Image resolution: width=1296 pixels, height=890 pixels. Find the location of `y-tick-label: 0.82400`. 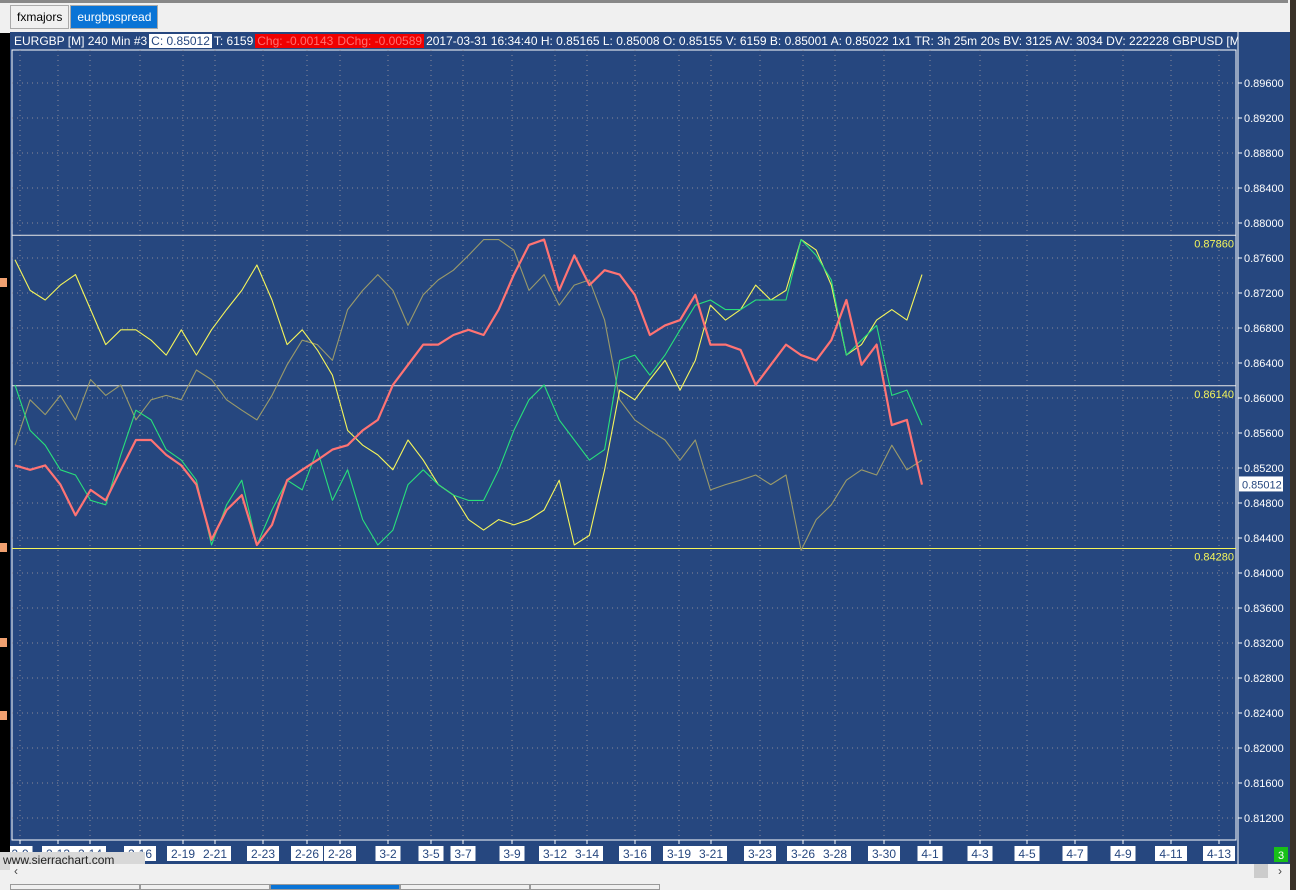

y-tick-label: 0.82400 is located at coordinates (1264, 714).